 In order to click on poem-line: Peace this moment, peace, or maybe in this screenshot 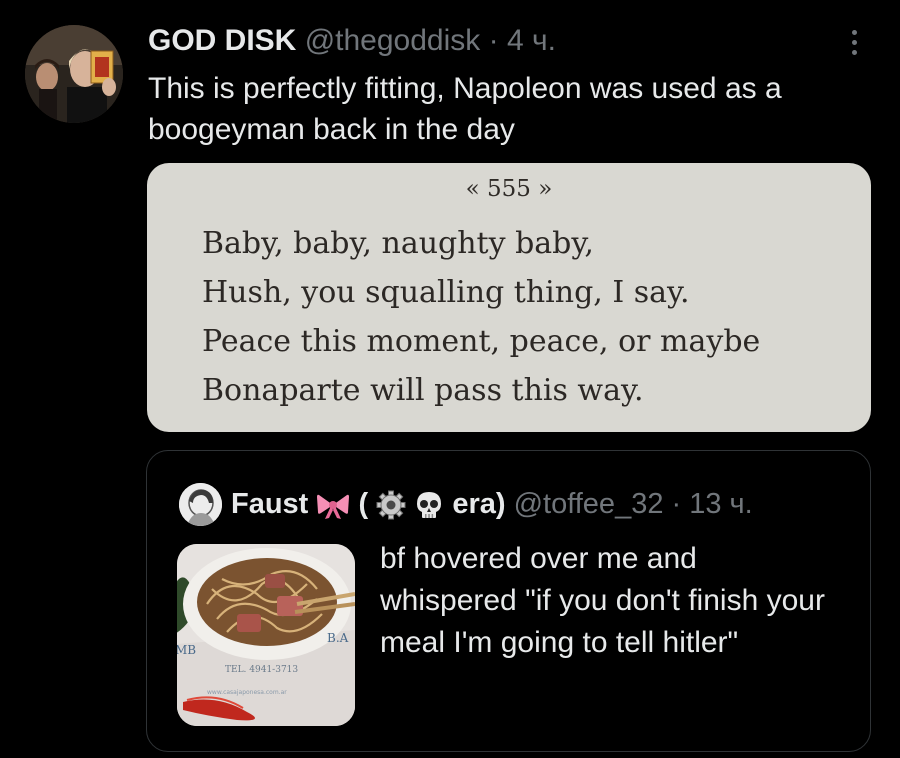, I will do `click(481, 341)`.